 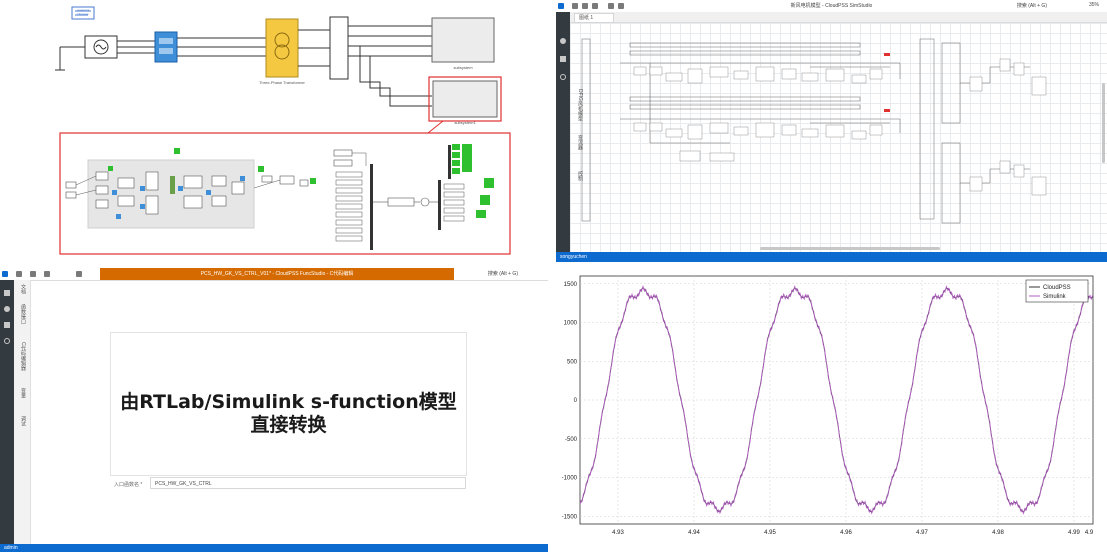 What do you see at coordinates (465, 99) in the screenshot?
I see `subsystem-block-b` at bounding box center [465, 99].